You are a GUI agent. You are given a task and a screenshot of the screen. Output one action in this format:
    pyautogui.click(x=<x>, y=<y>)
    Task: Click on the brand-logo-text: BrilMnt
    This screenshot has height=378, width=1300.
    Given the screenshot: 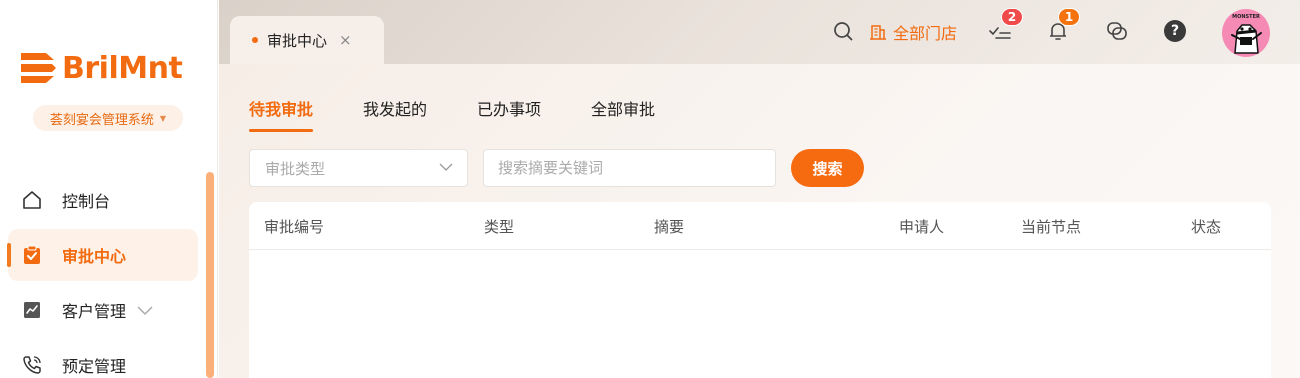 What is the action you would take?
    pyautogui.click(x=122, y=68)
    